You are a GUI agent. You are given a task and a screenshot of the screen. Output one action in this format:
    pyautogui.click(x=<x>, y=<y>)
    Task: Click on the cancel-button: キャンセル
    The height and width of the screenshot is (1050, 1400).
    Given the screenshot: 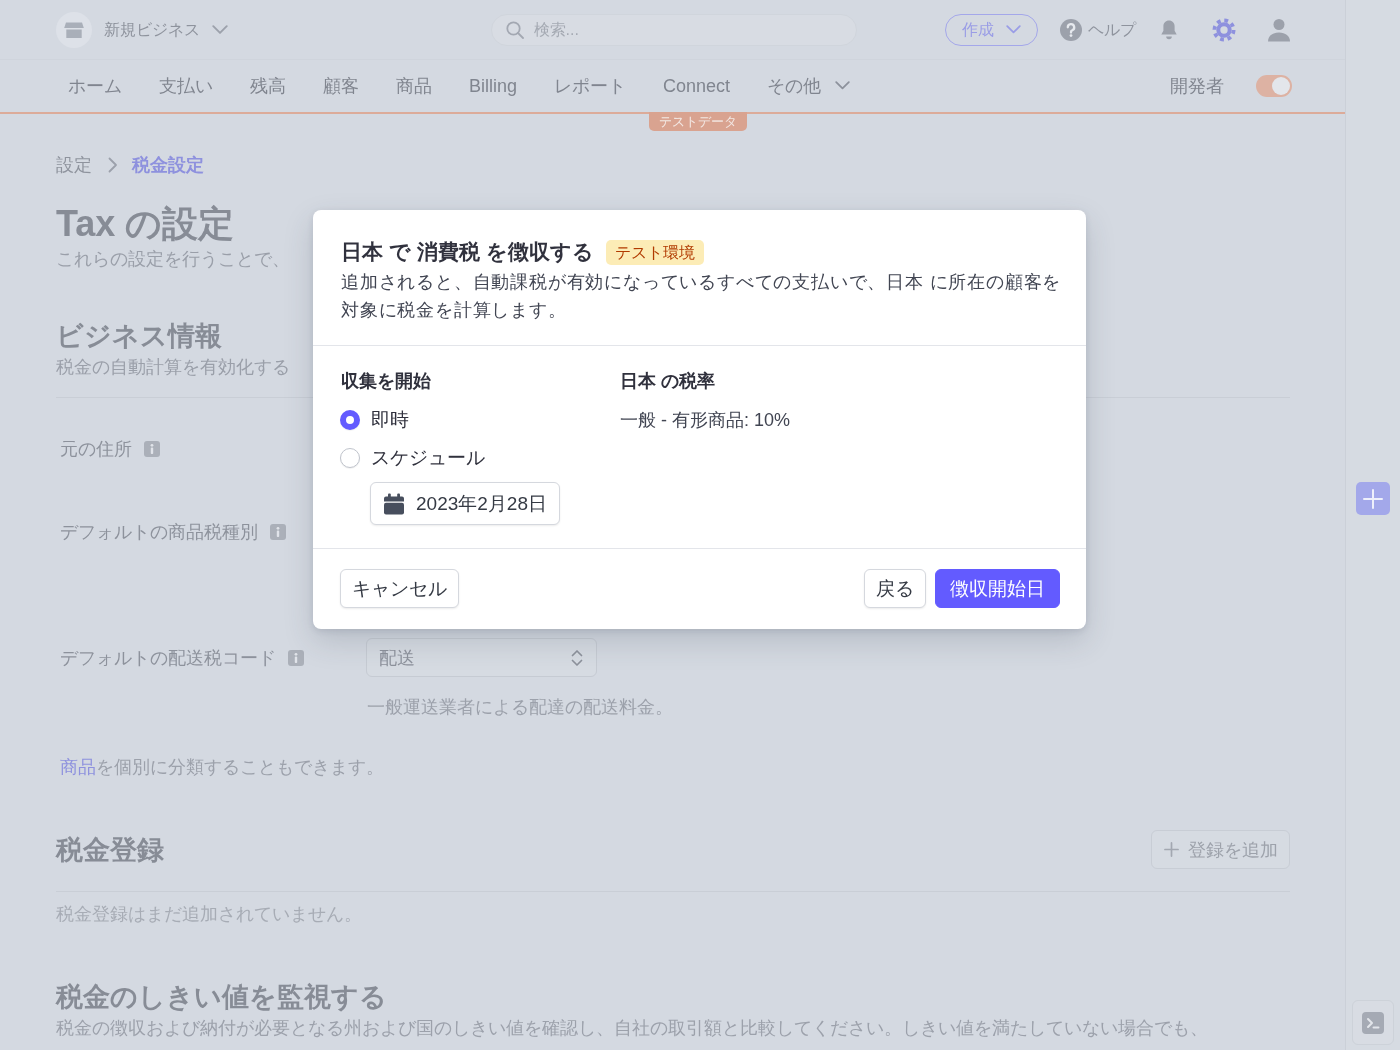 What is the action you would take?
    pyautogui.click(x=399, y=588)
    